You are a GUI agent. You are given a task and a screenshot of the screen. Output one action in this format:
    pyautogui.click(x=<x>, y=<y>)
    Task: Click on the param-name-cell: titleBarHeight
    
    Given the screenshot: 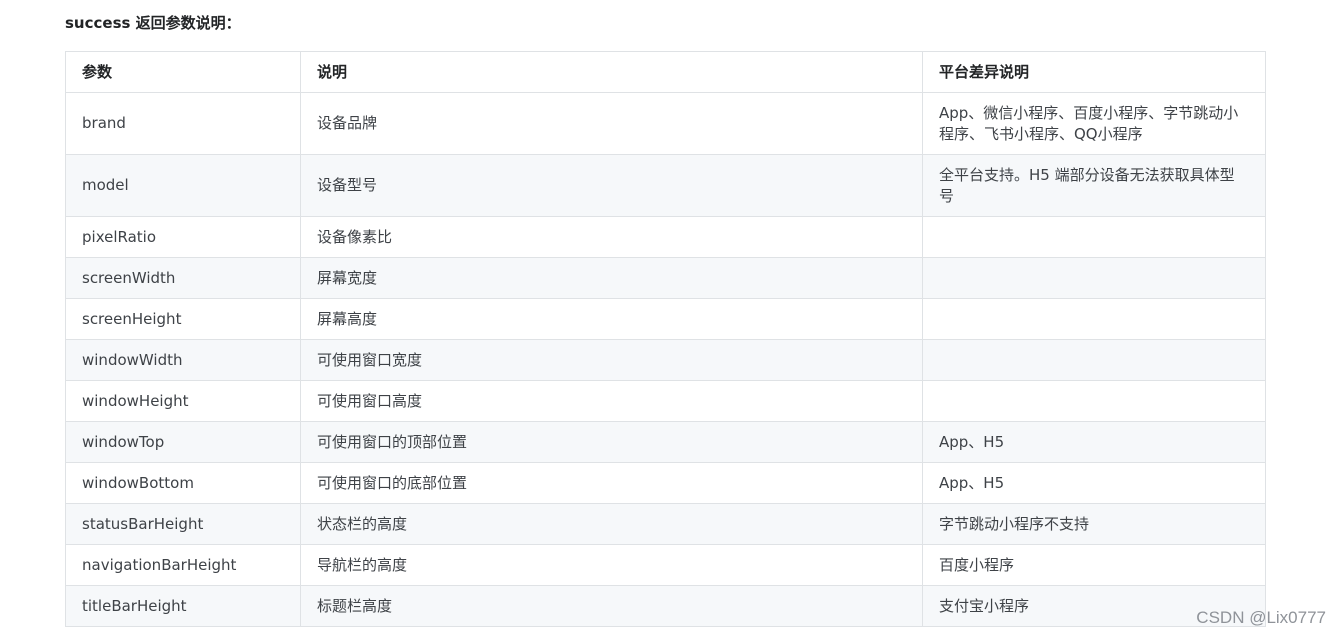 What is the action you would take?
    pyautogui.click(x=183, y=606)
    